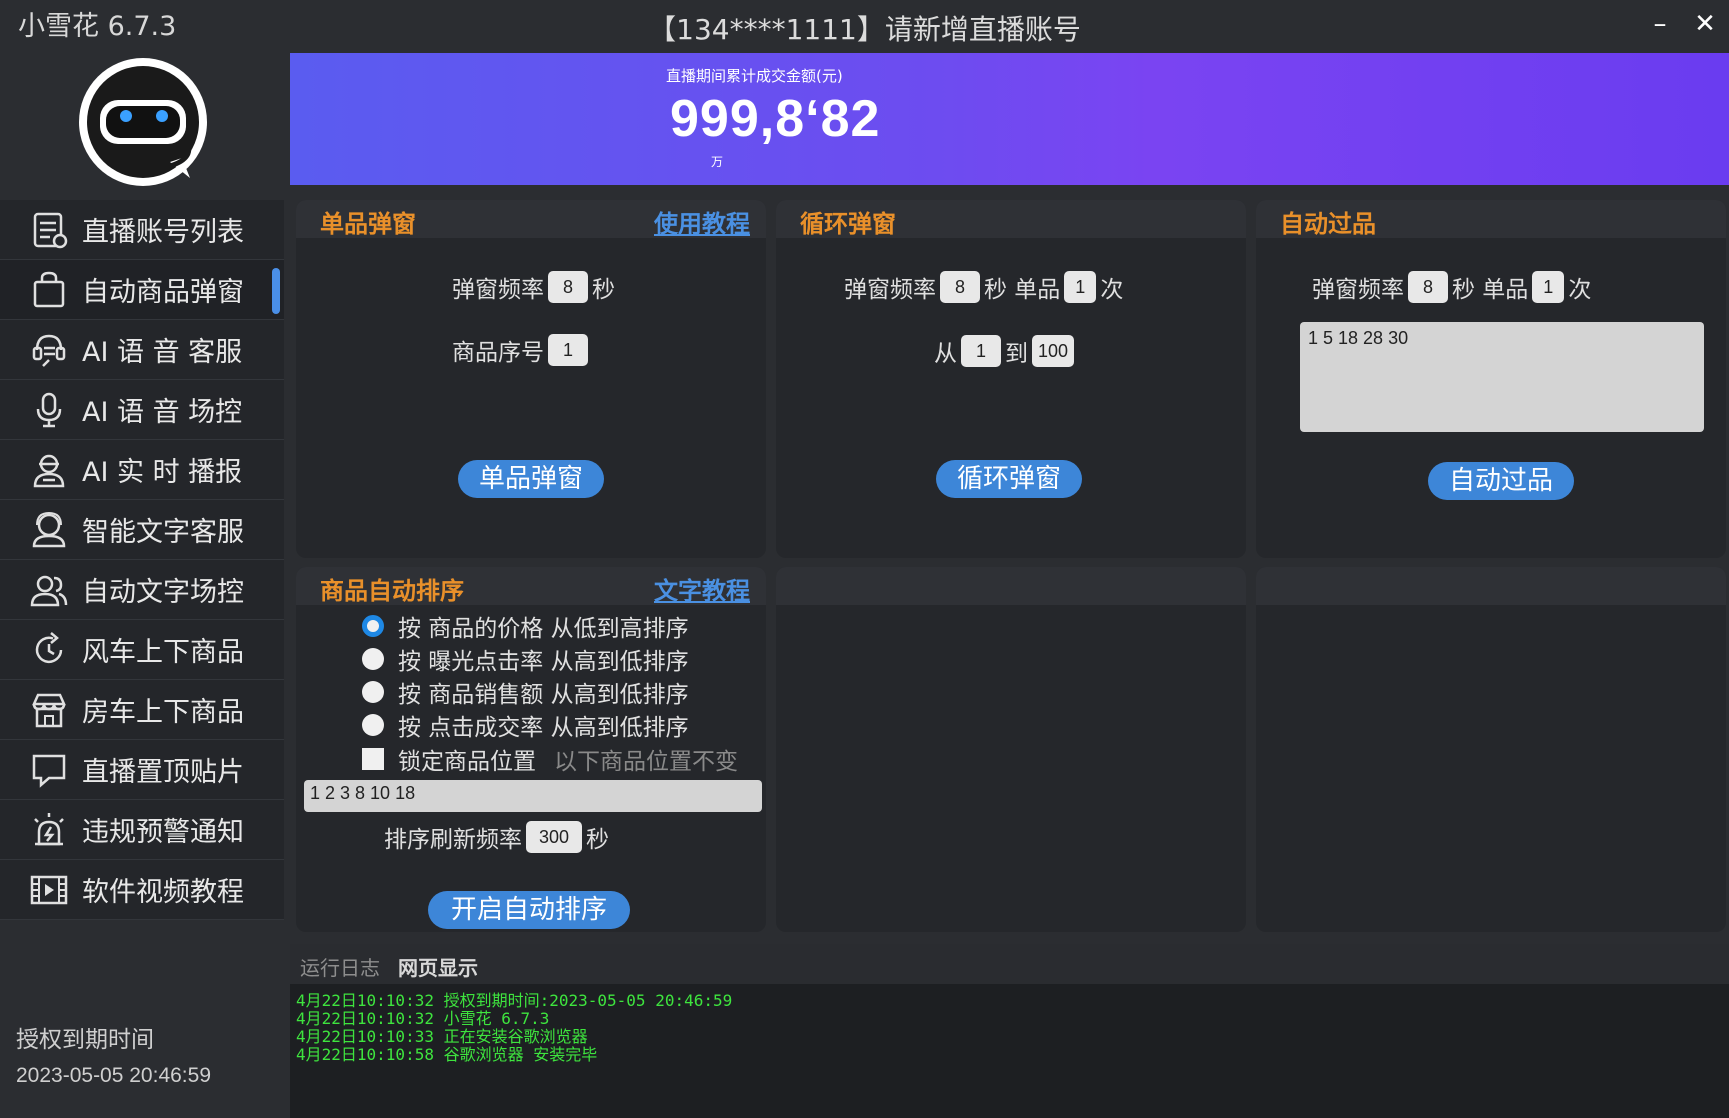 This screenshot has width=1729, height=1118. Describe the element at coordinates (1491, 749) in the screenshot. I see `empty-panel-right` at that location.